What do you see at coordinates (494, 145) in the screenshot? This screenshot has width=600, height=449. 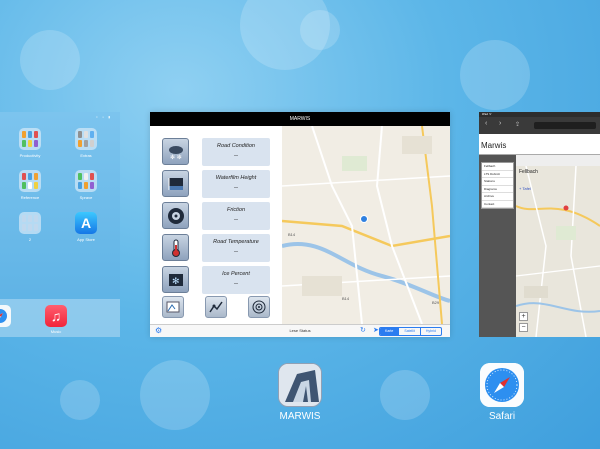 I see `page-title: Marwis` at bounding box center [494, 145].